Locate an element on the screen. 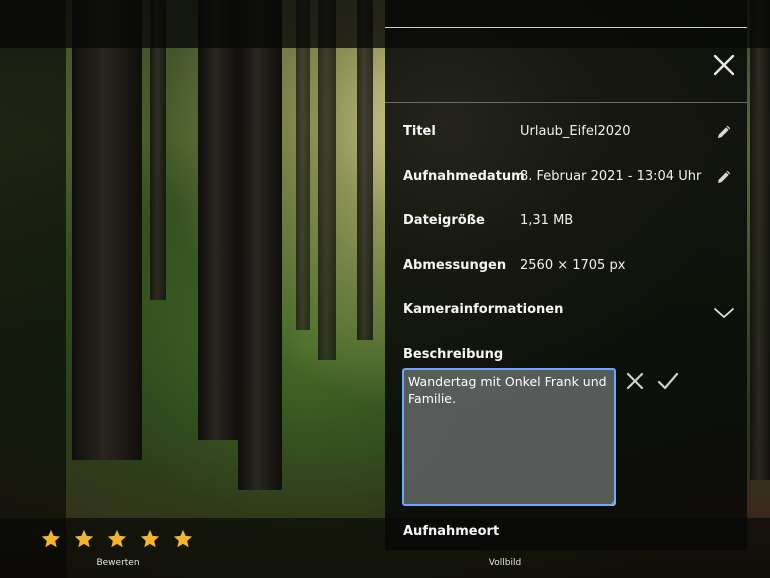 This screenshot has width=770, height=578. expand-camera-info-button is located at coordinates (724, 312).